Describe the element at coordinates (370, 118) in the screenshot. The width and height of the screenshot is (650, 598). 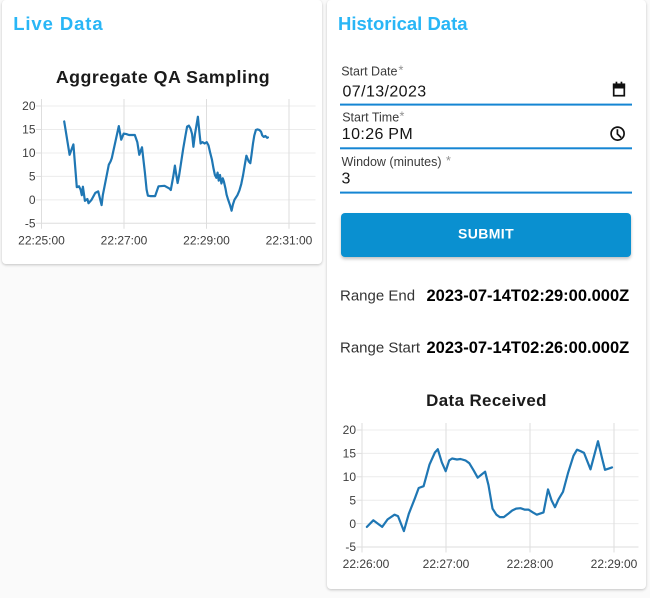
I see `svg-text: Start Time` at that location.